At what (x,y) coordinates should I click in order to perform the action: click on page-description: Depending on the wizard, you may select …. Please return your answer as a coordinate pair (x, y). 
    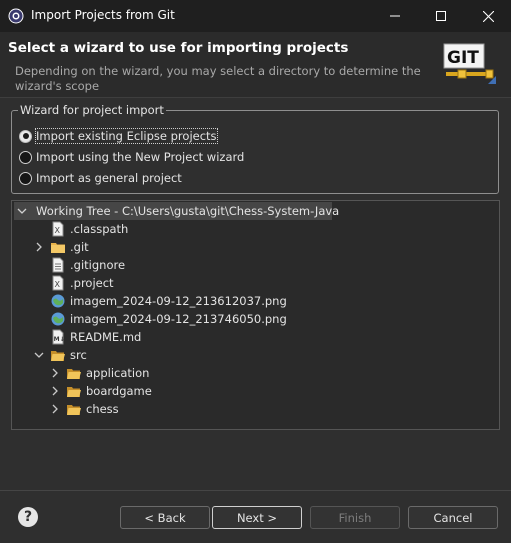
    Looking at the image, I should click on (218, 78).